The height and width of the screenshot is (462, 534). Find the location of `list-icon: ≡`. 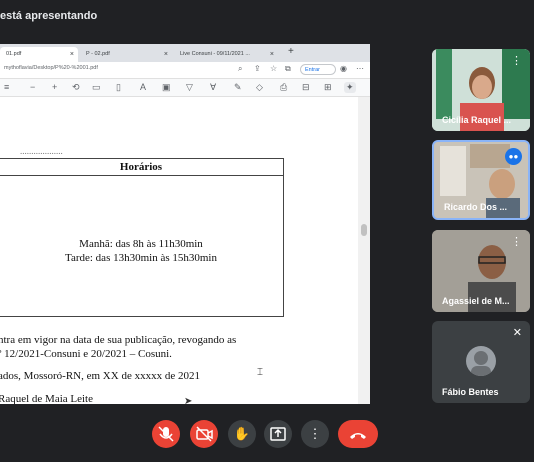

list-icon: ≡ is located at coordinates (6, 87).